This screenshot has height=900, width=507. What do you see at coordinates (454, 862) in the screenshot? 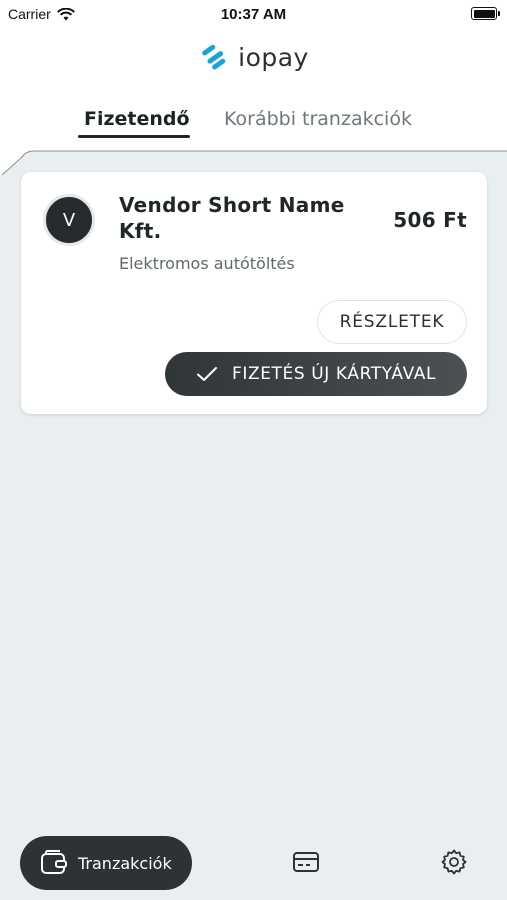
I see `gear-icon` at bounding box center [454, 862].